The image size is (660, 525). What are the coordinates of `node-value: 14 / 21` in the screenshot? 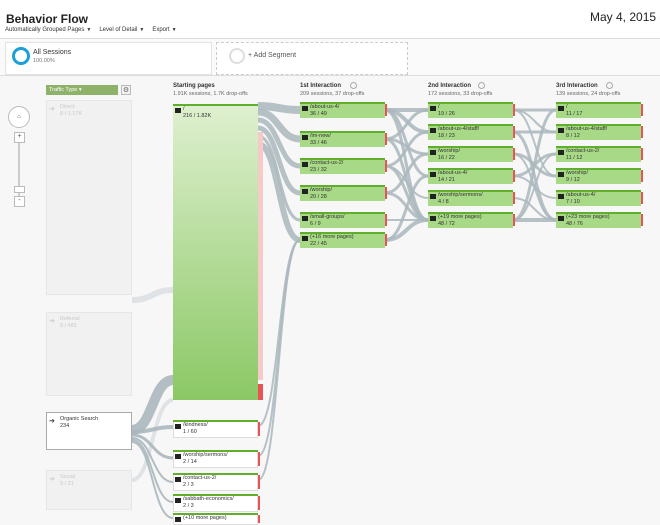 It's located at (446, 180).